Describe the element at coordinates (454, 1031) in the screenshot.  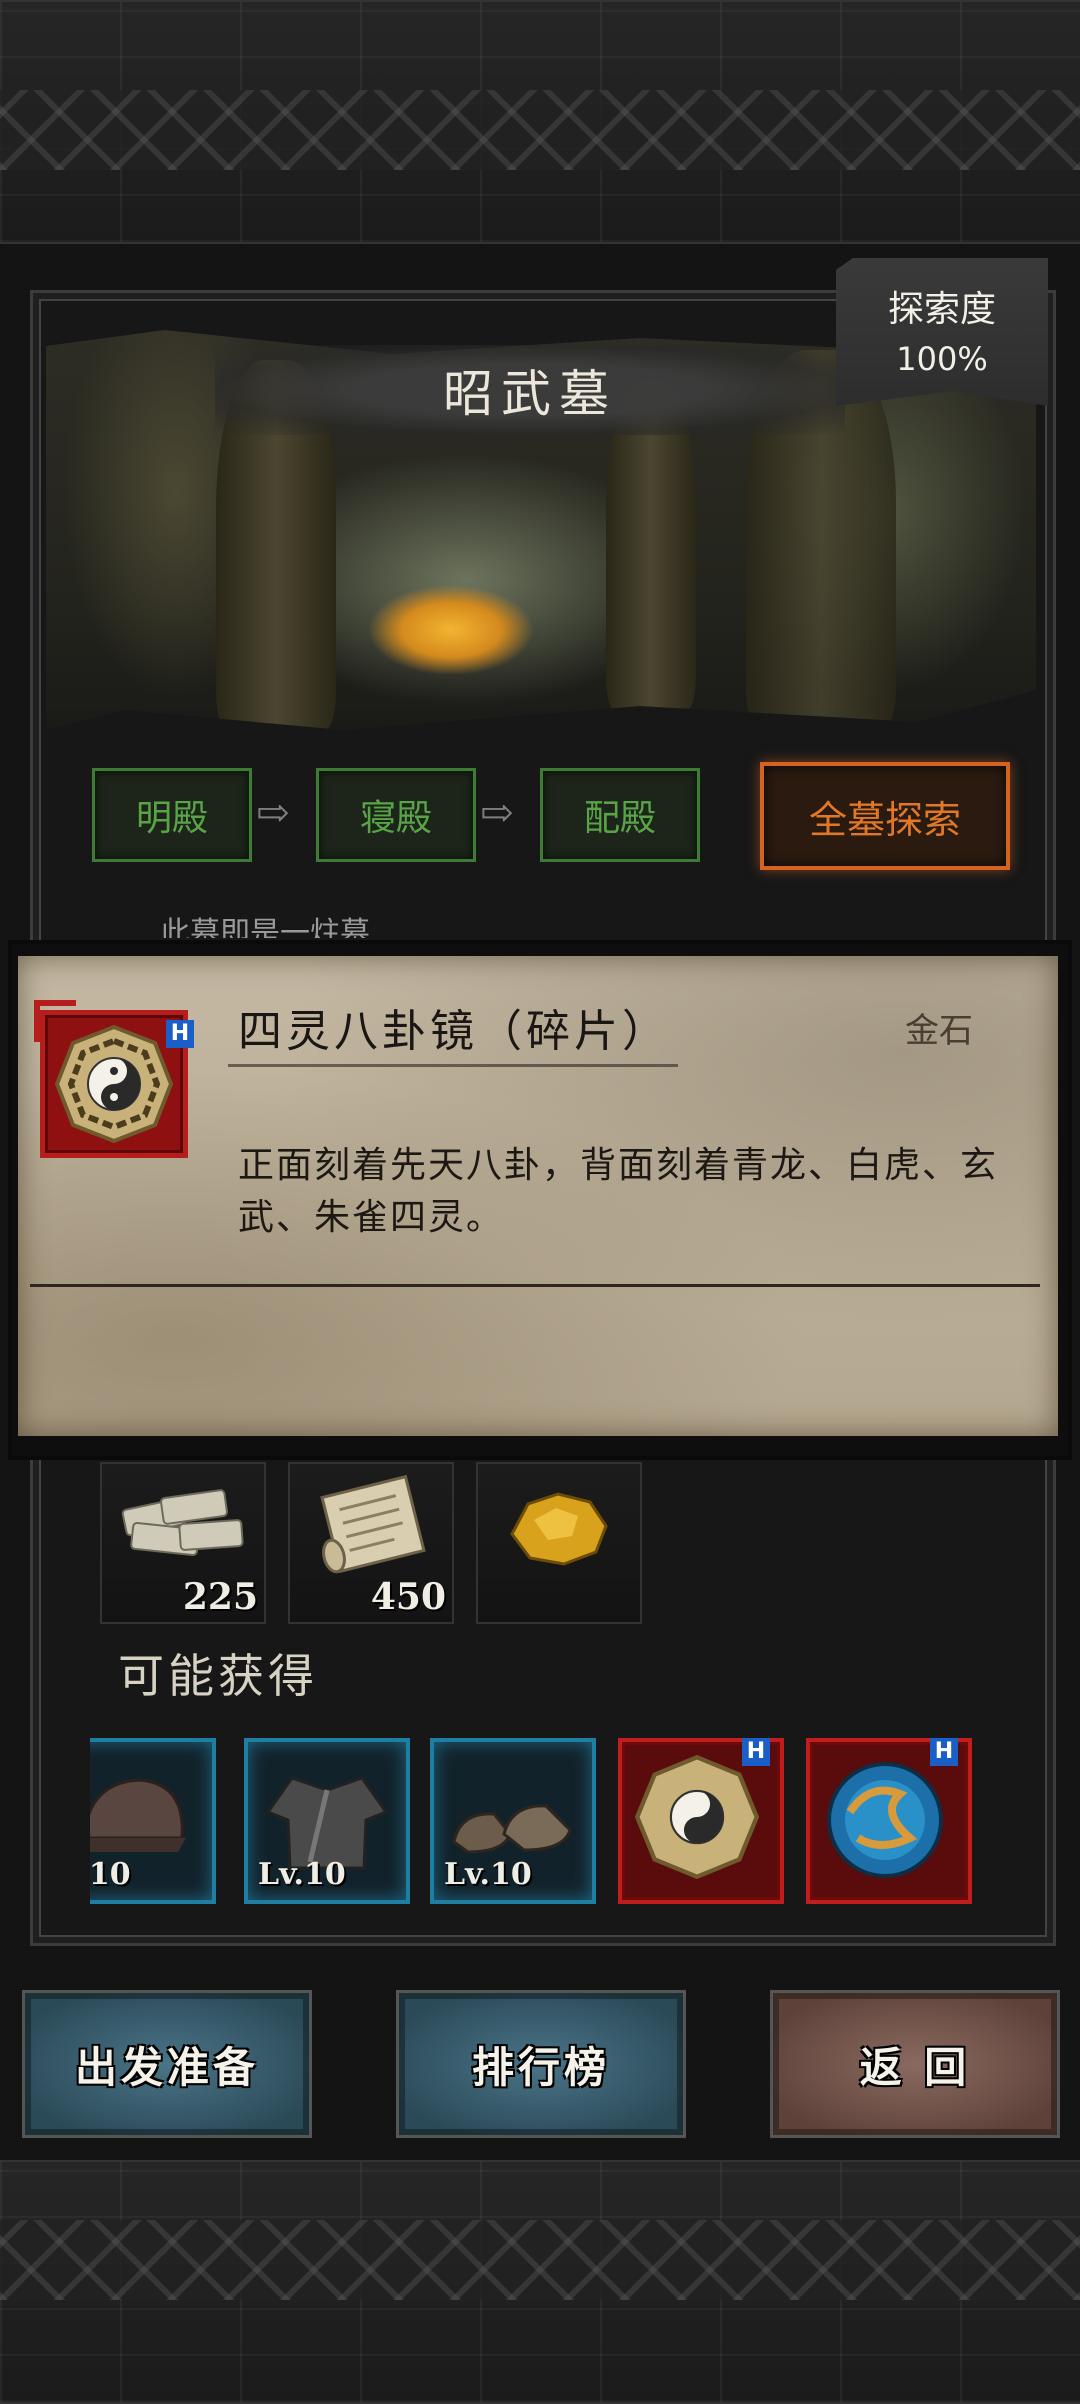
I see `item-name: 四灵八卦镜（碎片）` at that location.